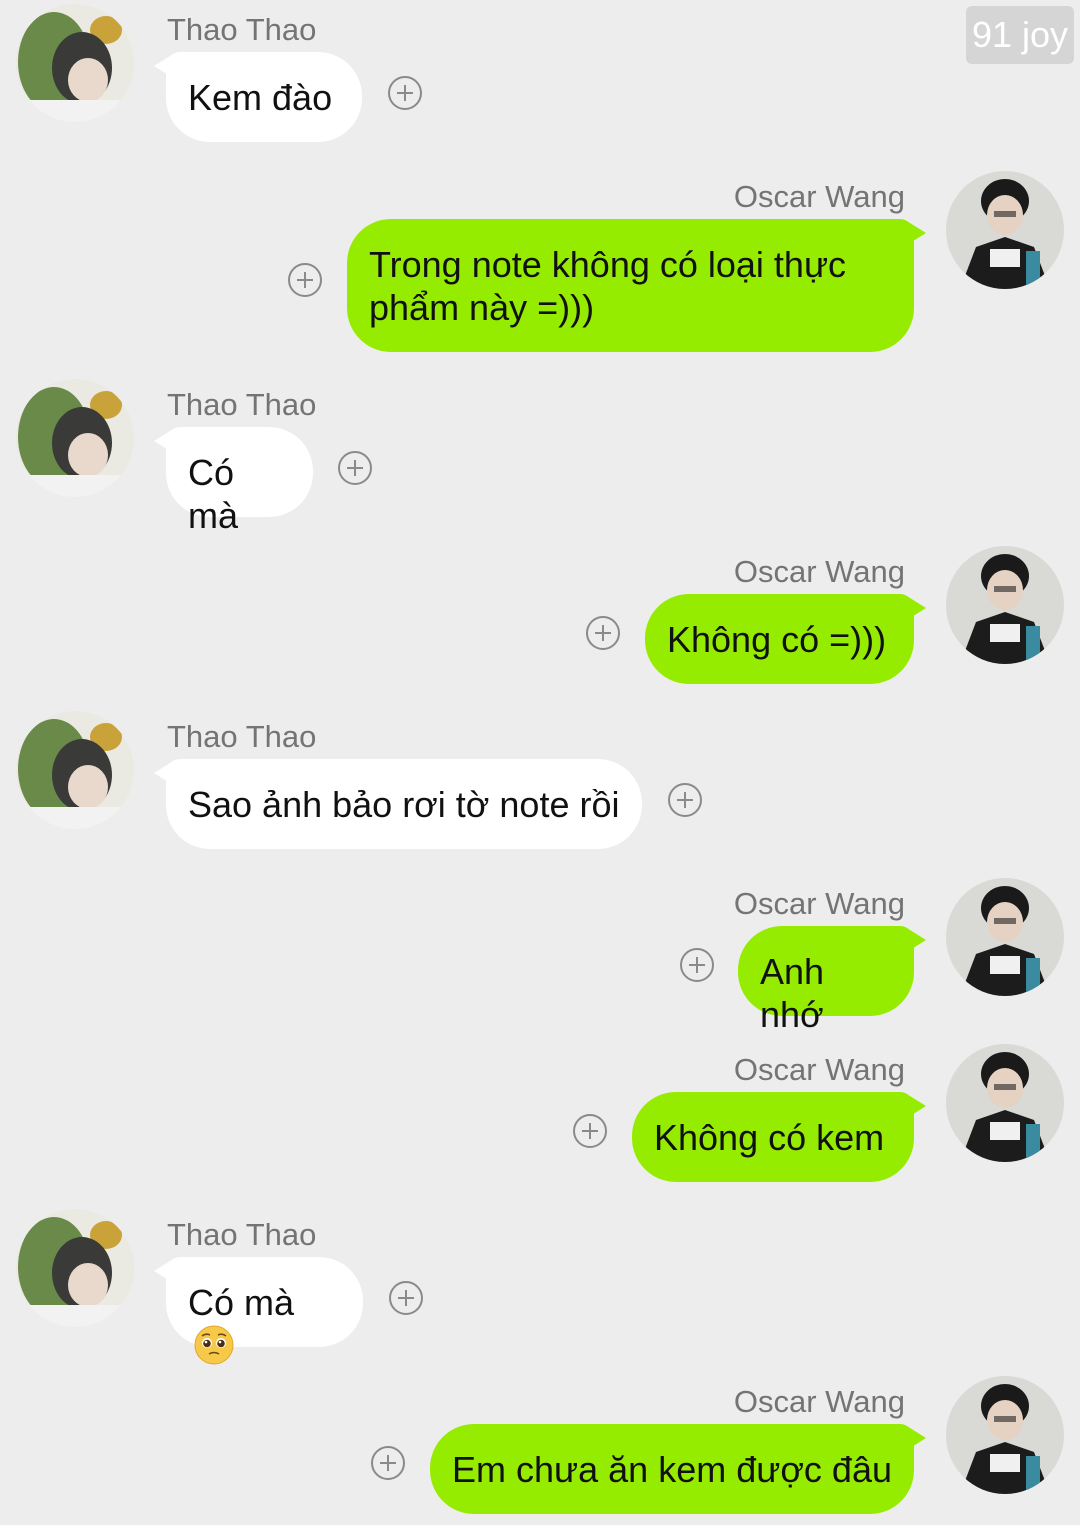 The width and height of the screenshot is (1080, 1525). I want to click on message-bubble: Em chưa ăn kem được đâu, so click(678, 1469).